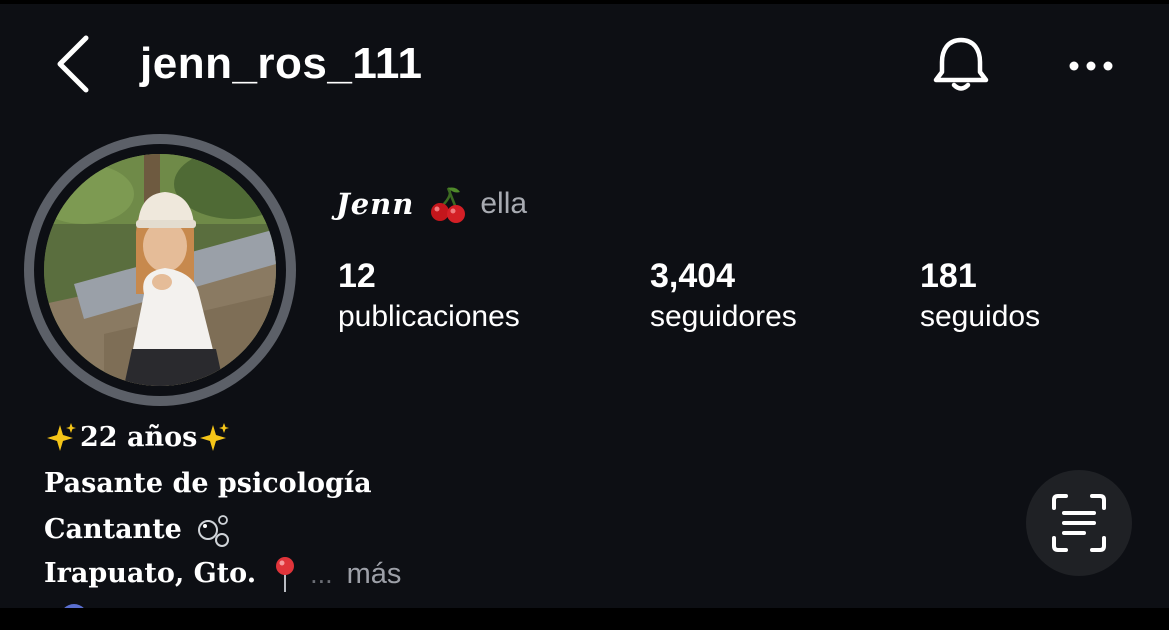 The width and height of the screenshot is (1169, 630). I want to click on avatar-photo, so click(160, 270).